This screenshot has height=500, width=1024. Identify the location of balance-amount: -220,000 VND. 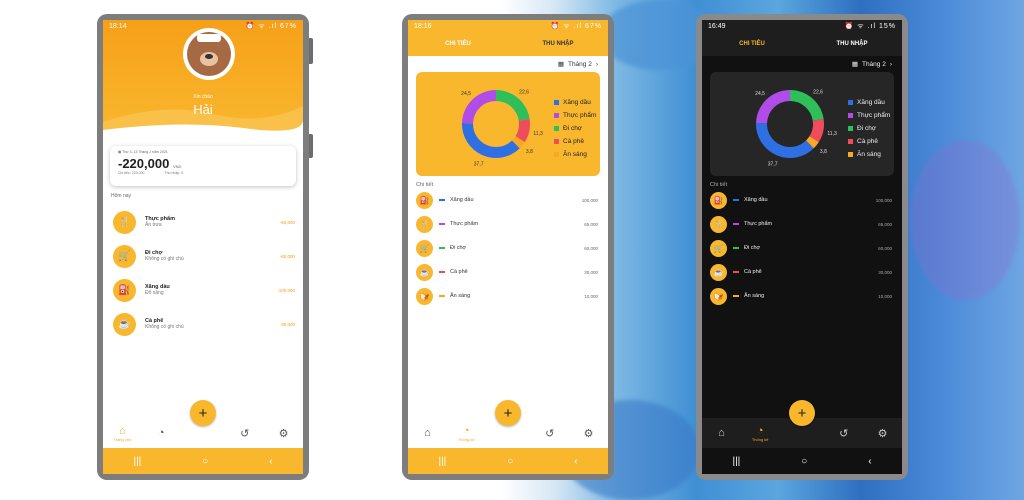
(150, 163).